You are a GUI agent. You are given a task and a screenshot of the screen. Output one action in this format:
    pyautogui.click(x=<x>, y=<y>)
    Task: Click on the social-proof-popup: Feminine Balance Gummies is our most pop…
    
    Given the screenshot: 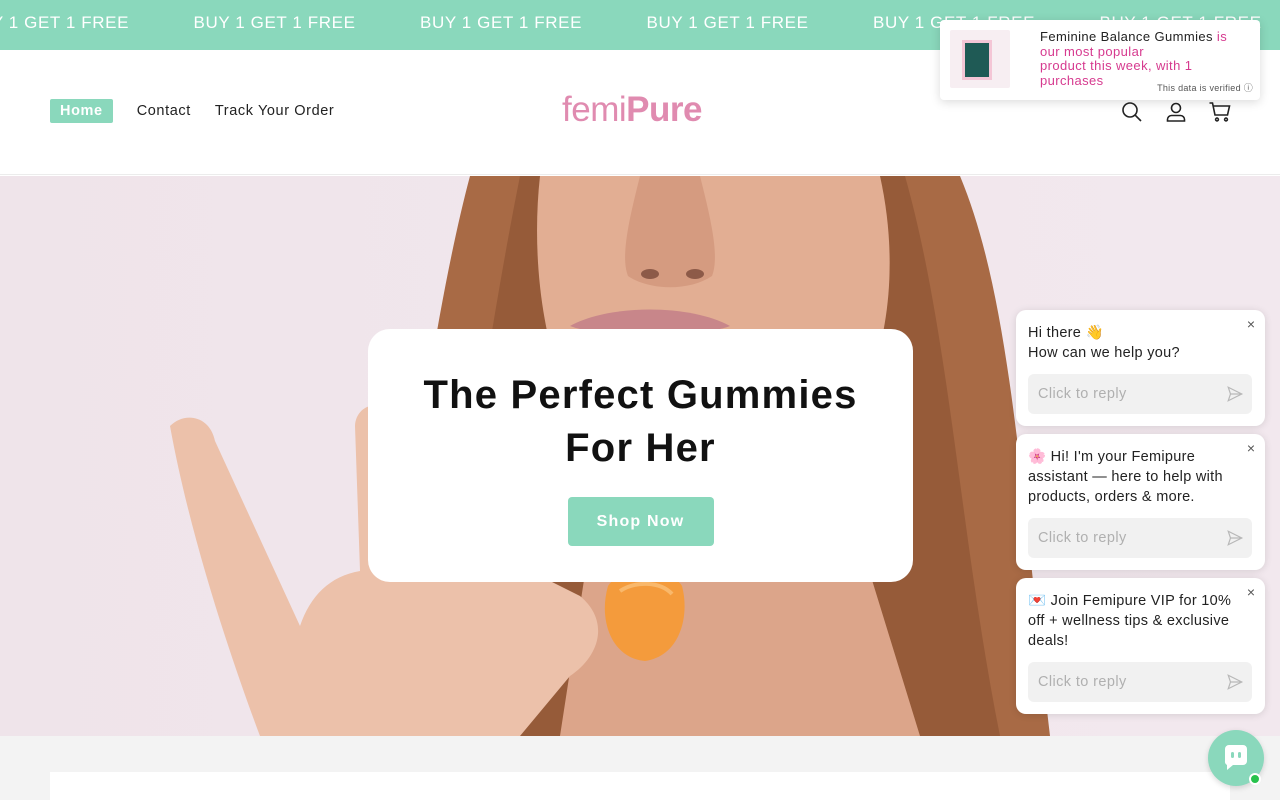 What is the action you would take?
    pyautogui.click(x=1100, y=60)
    